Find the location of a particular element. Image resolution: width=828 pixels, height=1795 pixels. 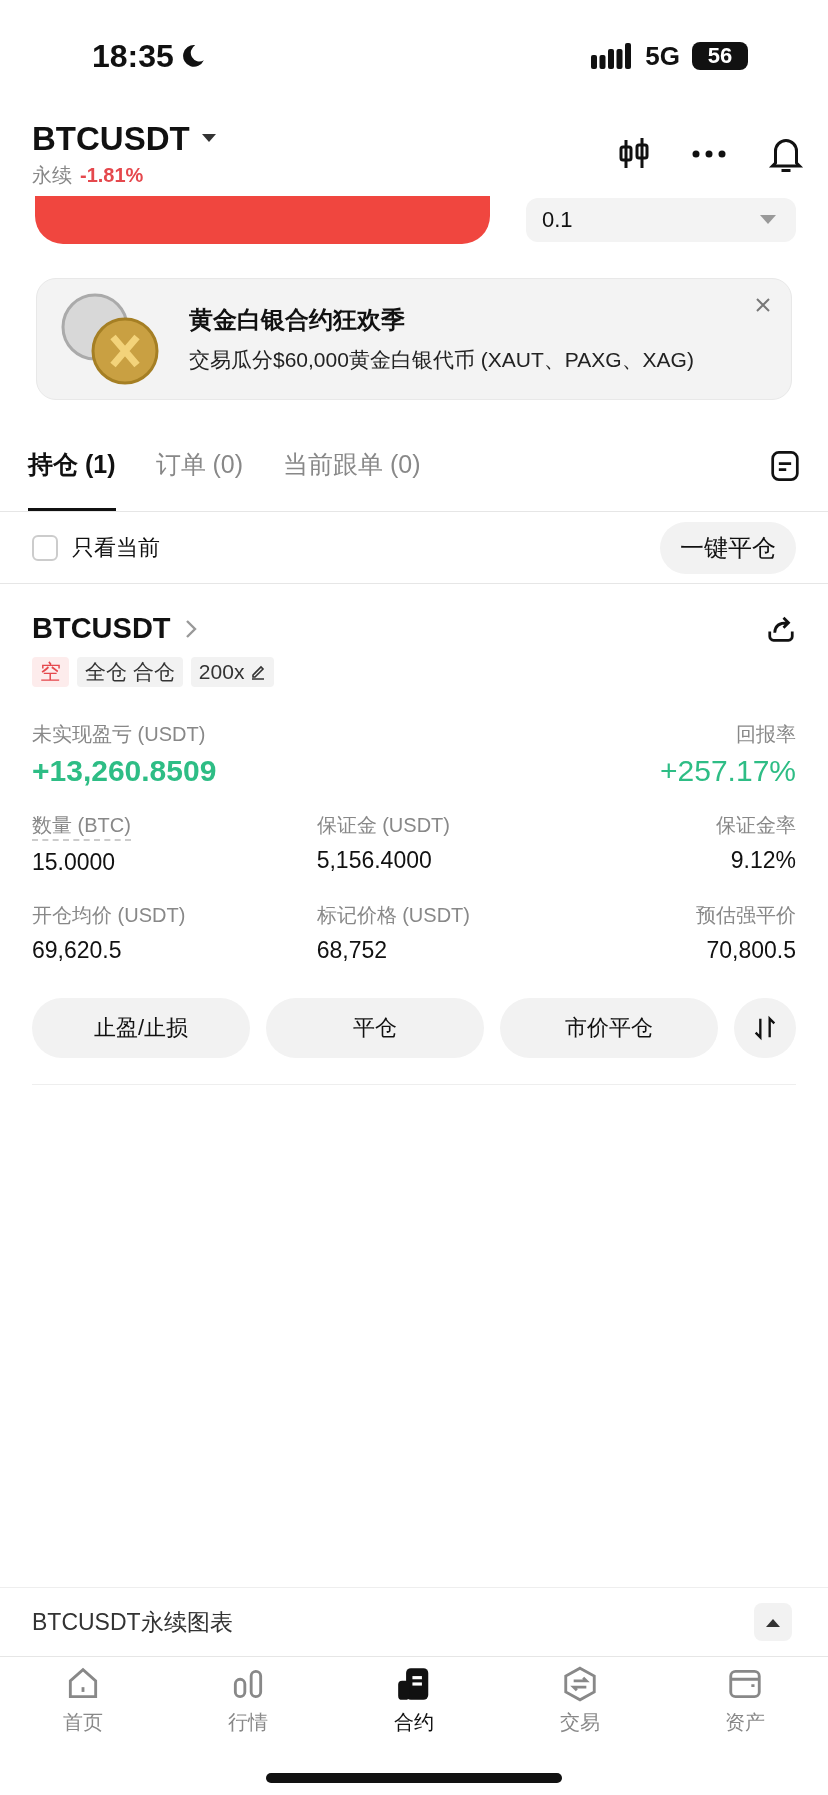

field-value: 70,800.5 is located at coordinates (751, 950).